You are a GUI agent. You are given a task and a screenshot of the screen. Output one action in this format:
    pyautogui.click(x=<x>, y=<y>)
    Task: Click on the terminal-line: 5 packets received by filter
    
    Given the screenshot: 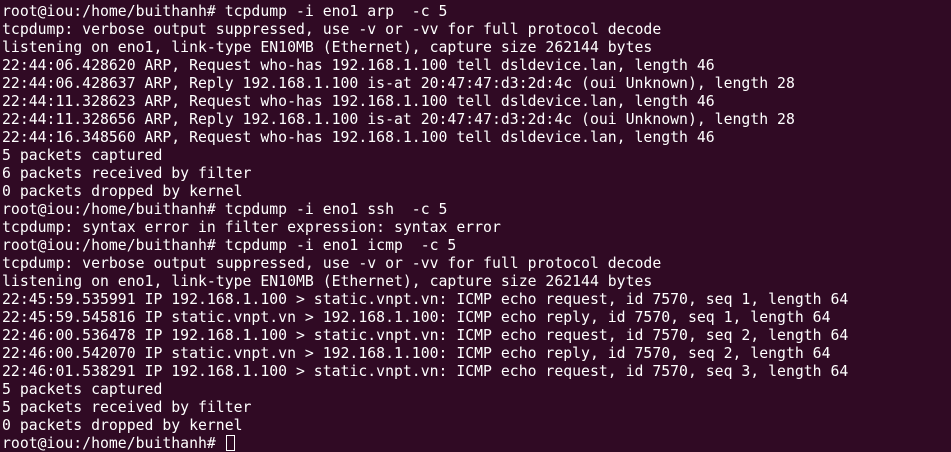 What is the action you would take?
    pyautogui.click(x=127, y=407)
    